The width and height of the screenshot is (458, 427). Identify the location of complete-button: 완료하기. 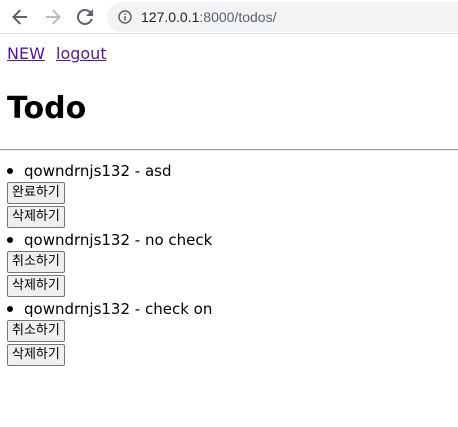
(36, 193).